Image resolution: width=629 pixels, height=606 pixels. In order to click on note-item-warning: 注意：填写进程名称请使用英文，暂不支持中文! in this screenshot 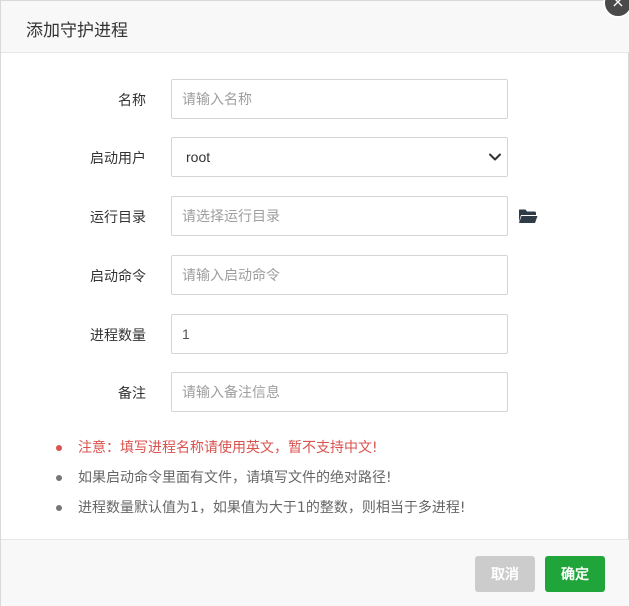, I will do `click(260, 448)`.